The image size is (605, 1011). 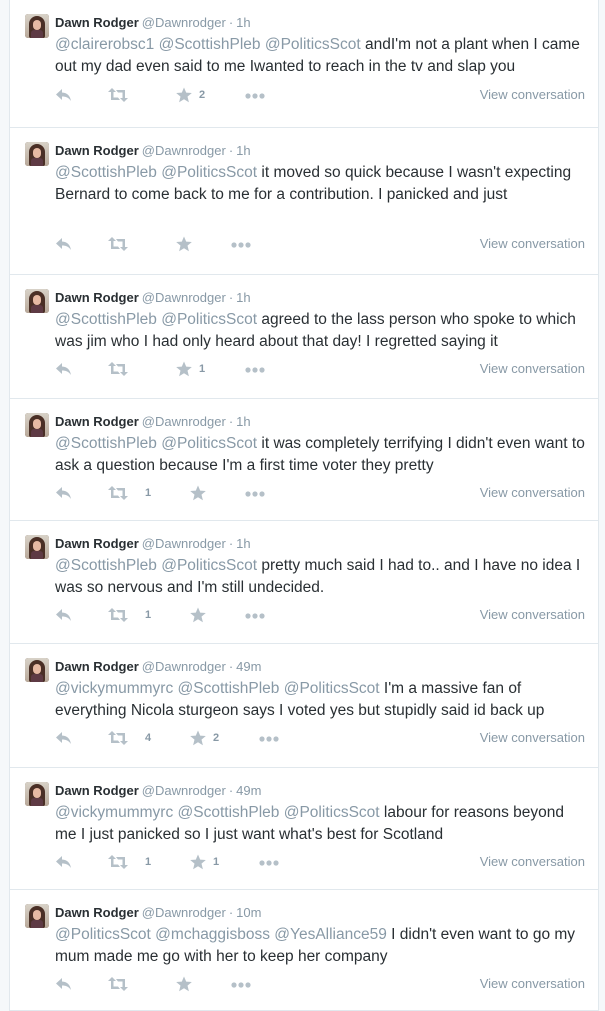 What do you see at coordinates (322, 370) in the screenshot?
I see `tweet-actions: 1 View conversation` at bounding box center [322, 370].